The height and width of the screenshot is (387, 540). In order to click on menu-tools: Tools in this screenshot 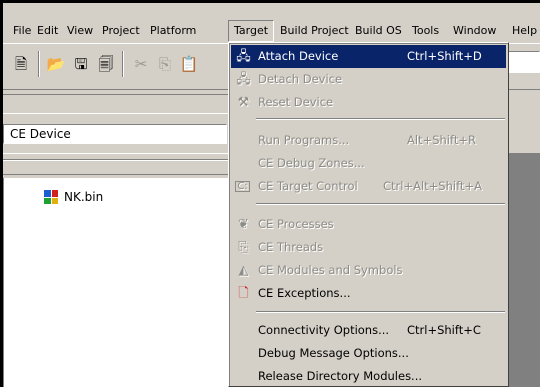, I will do `click(425, 31)`.